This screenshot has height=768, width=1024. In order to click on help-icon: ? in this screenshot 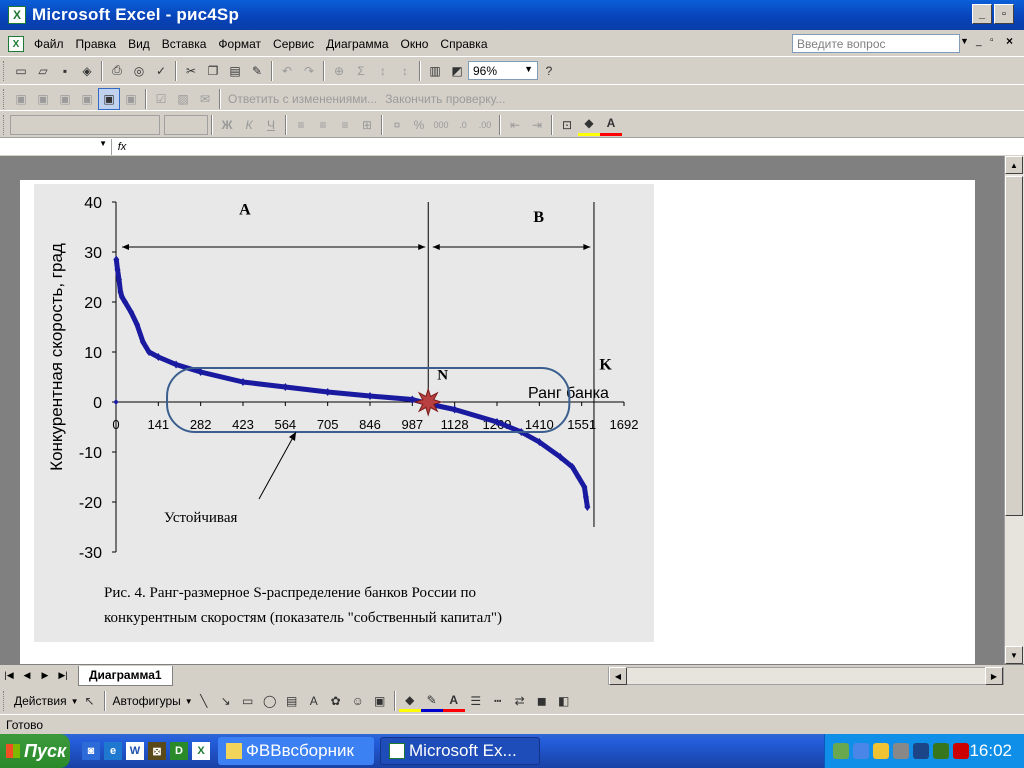, I will do `click(549, 71)`.